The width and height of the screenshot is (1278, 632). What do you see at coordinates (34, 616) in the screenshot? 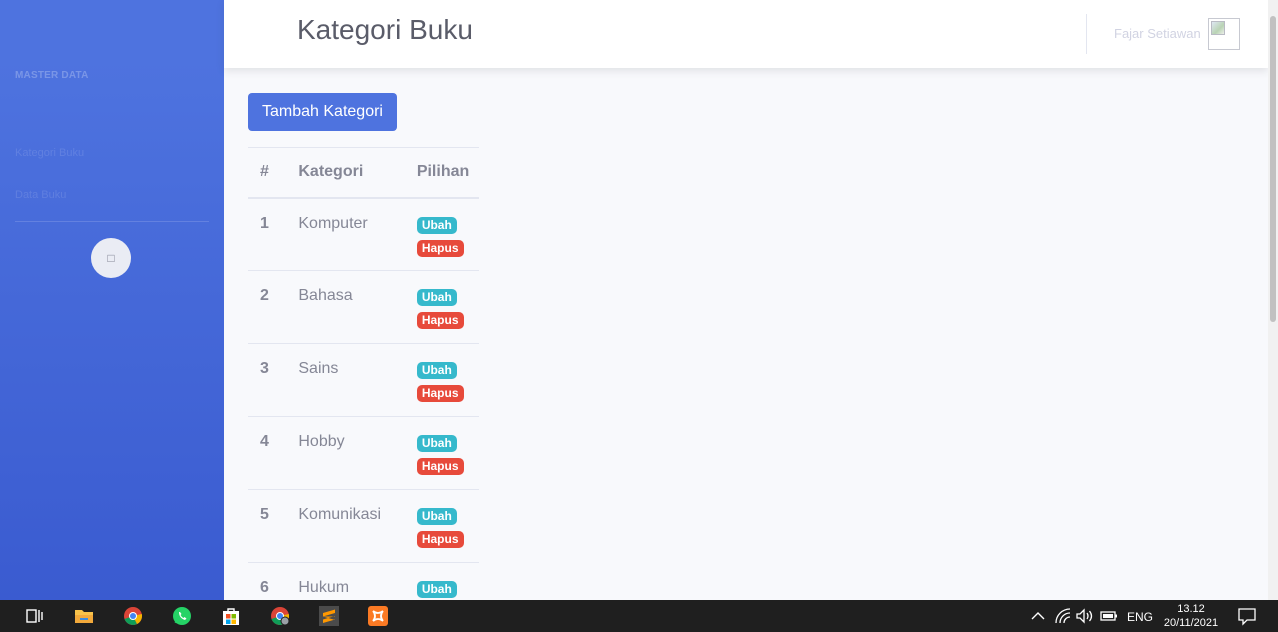
I see `task-view-icon` at bounding box center [34, 616].